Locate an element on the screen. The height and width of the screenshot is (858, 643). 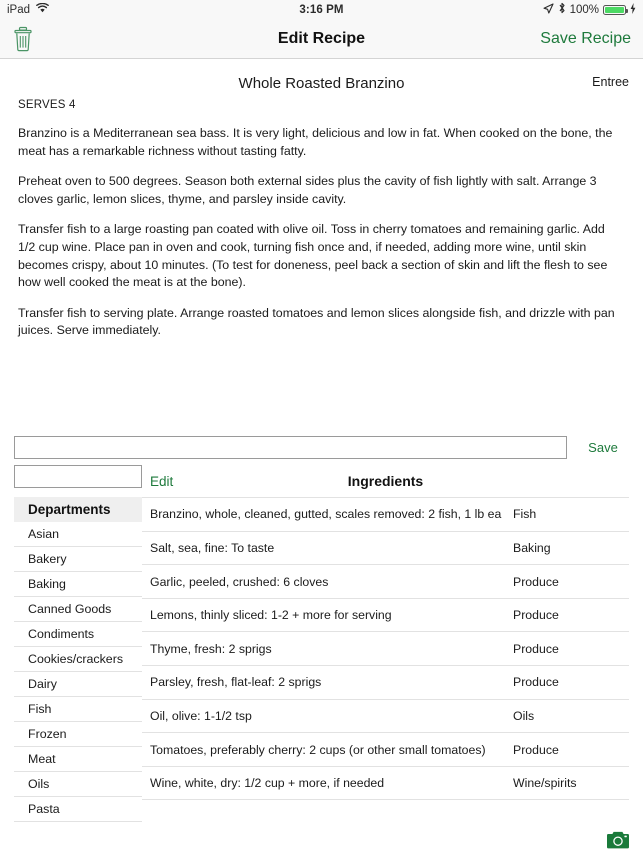
department-item-canned-goods: Canned Goods is located at coordinates (78, 610).